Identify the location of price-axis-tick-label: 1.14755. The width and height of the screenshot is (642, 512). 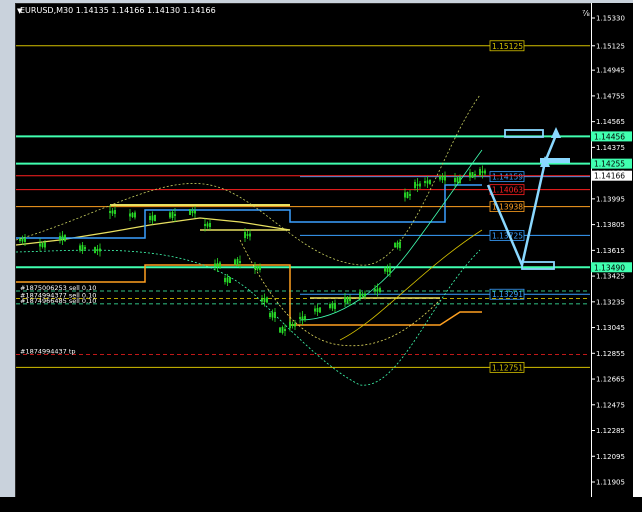
(610, 96).